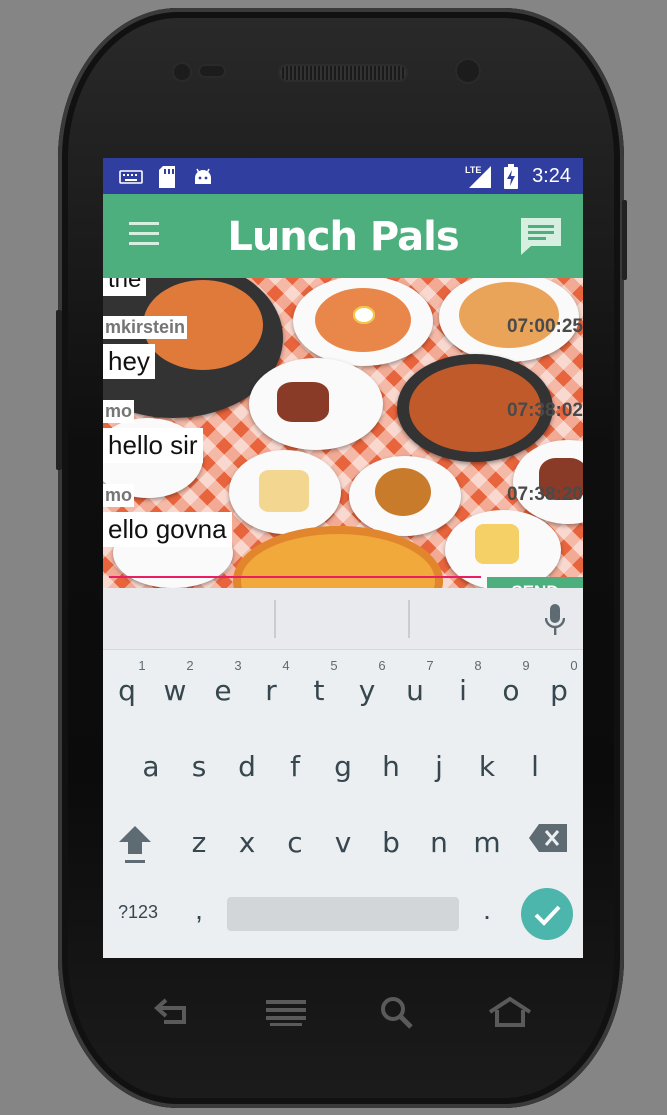 The image size is (667, 1115). I want to click on enter-key, so click(547, 914).